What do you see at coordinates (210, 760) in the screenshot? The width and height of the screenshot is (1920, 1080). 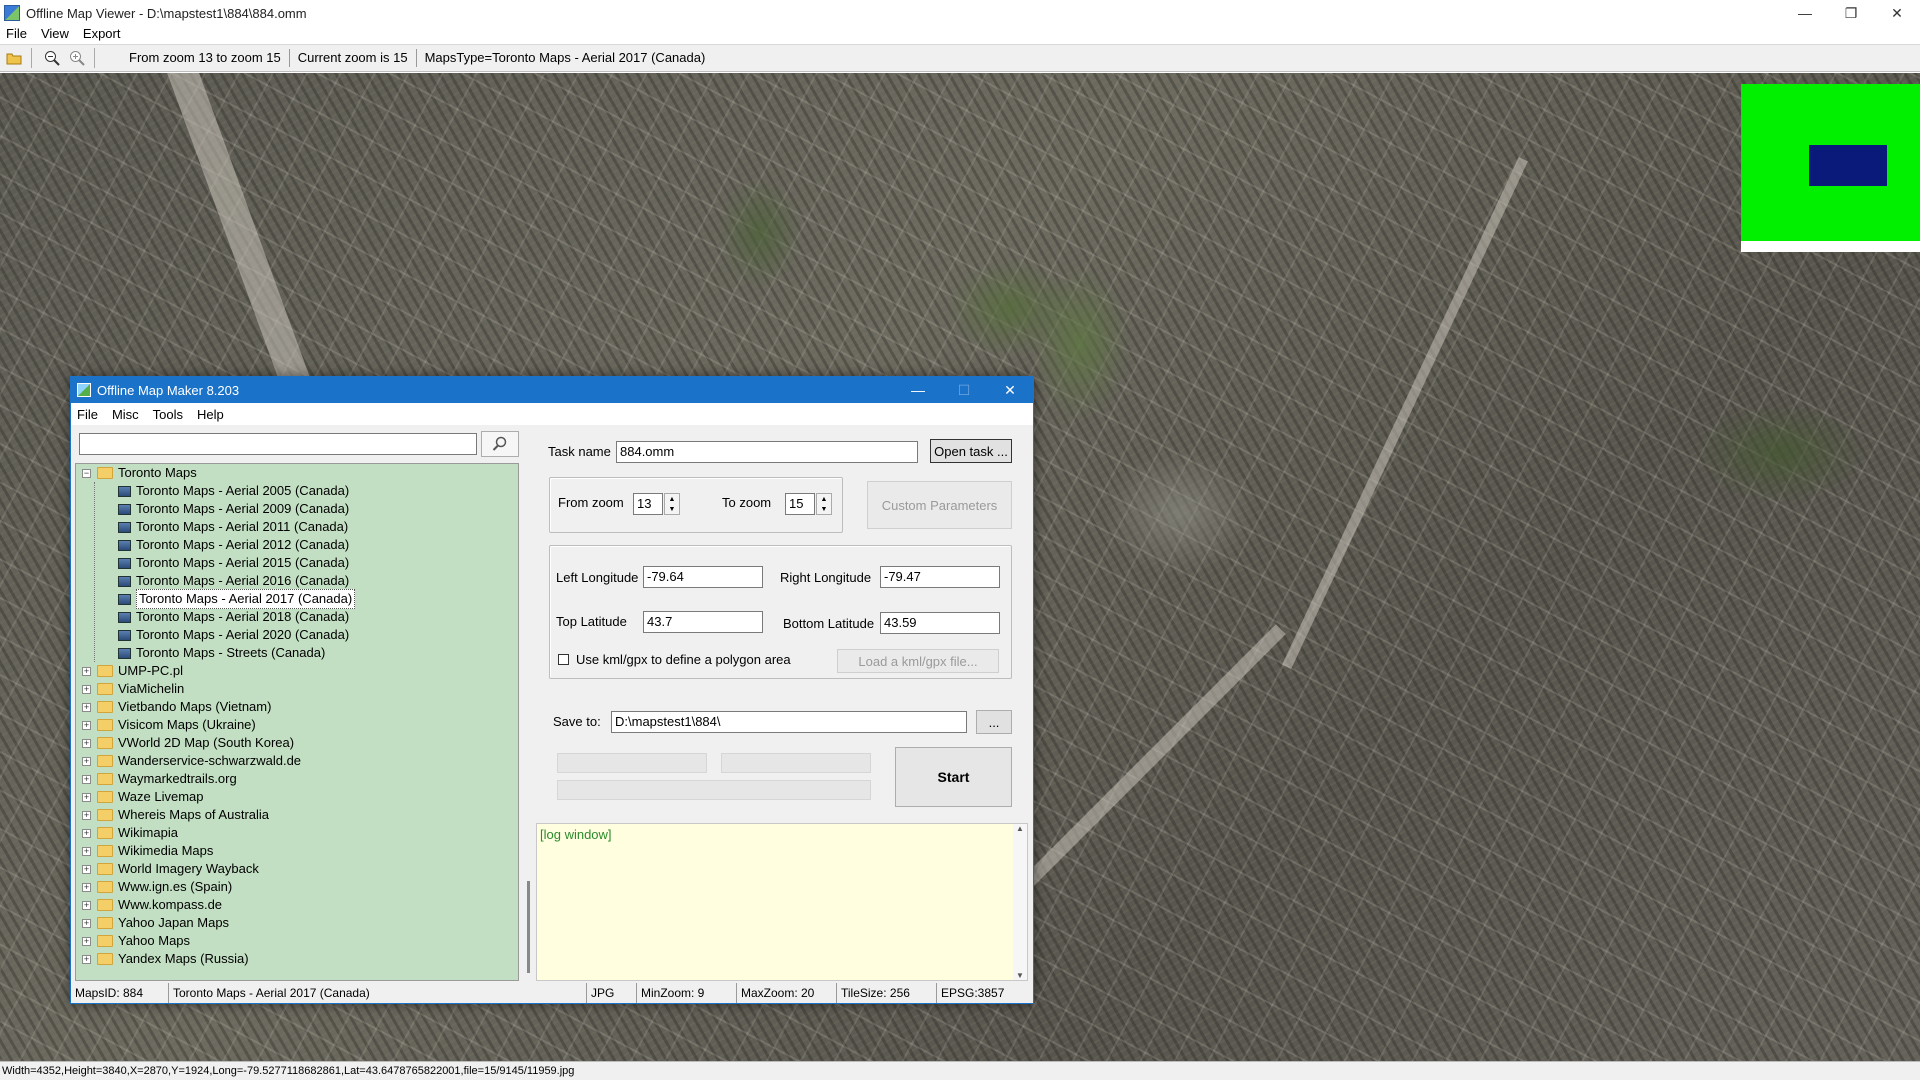 I see `tree-folder-label: Wanderservice-schwarzwald.de` at bounding box center [210, 760].